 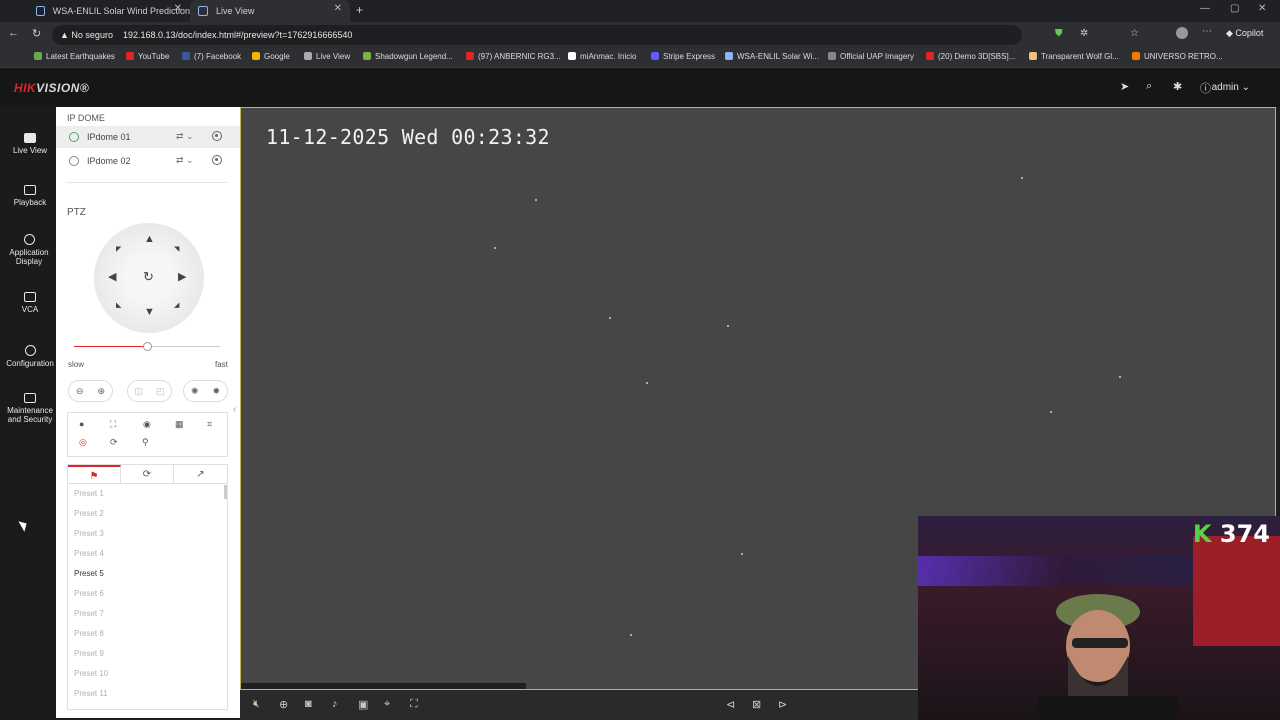 I want to click on focus-near-icon: ◫, so click(x=138, y=391).